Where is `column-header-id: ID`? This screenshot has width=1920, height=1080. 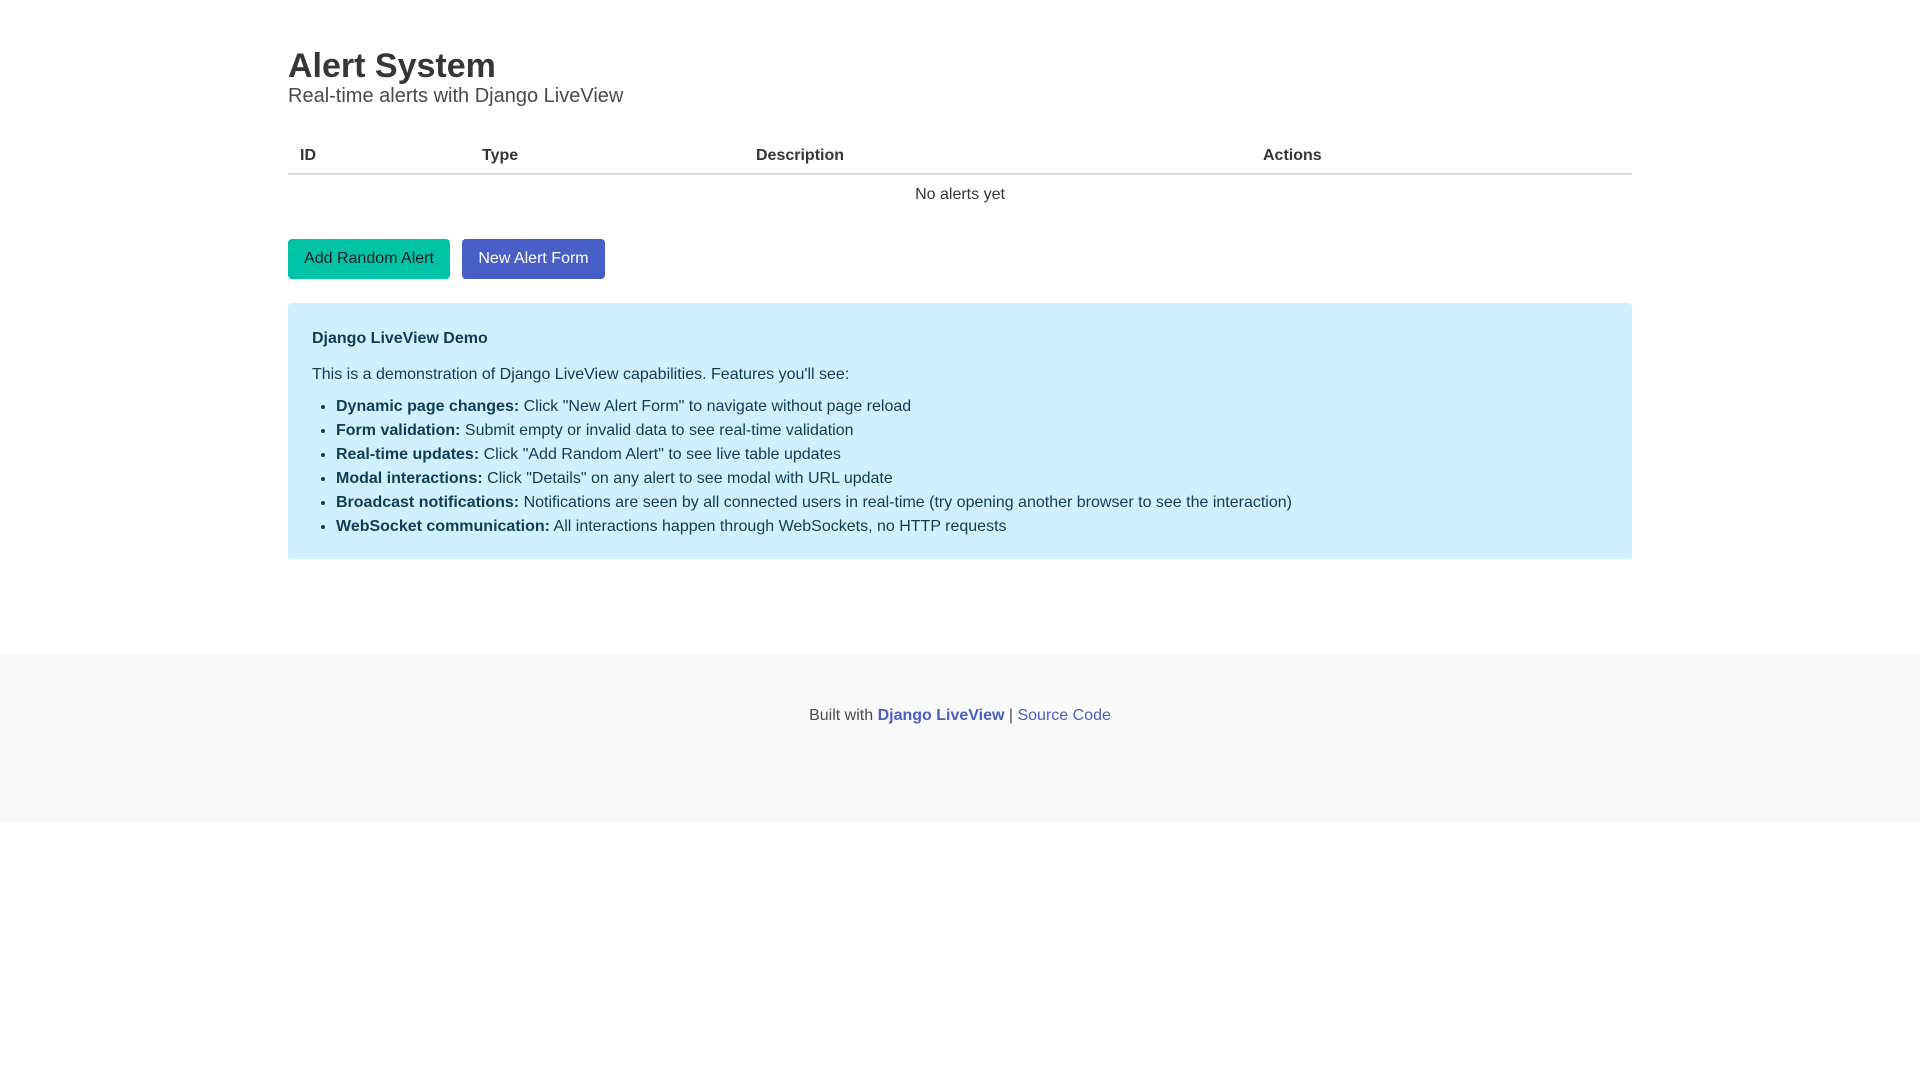
column-header-id: ID is located at coordinates (379, 156).